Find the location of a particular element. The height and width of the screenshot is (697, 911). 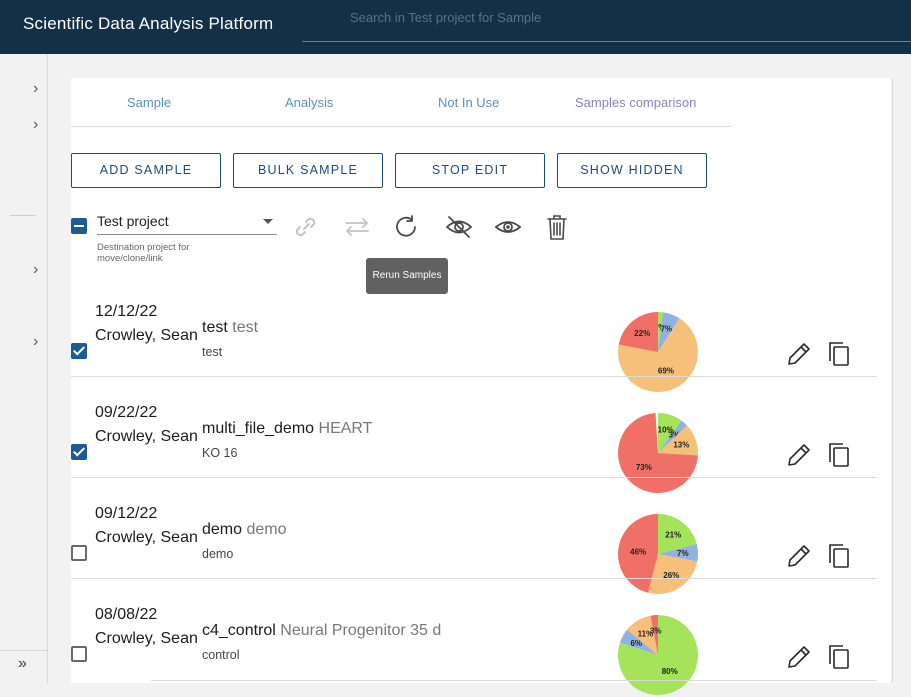

tab-analysis: Analysis is located at coordinates (309, 102).